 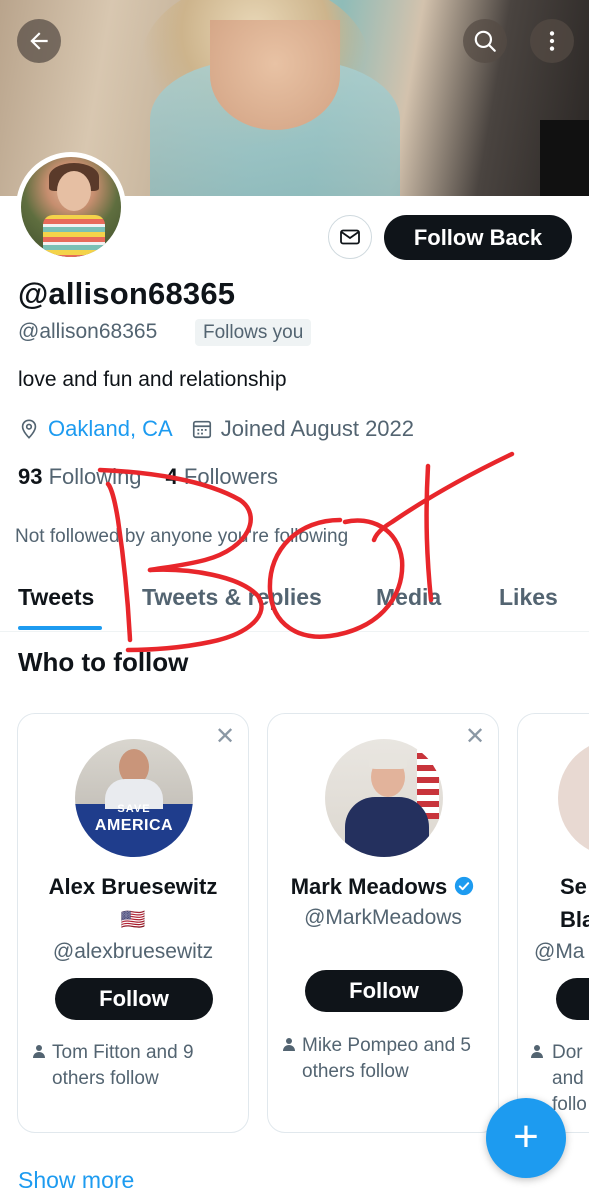 What do you see at coordinates (383, 917) in the screenshot?
I see `suggestion-handle: @MarkMeadows` at bounding box center [383, 917].